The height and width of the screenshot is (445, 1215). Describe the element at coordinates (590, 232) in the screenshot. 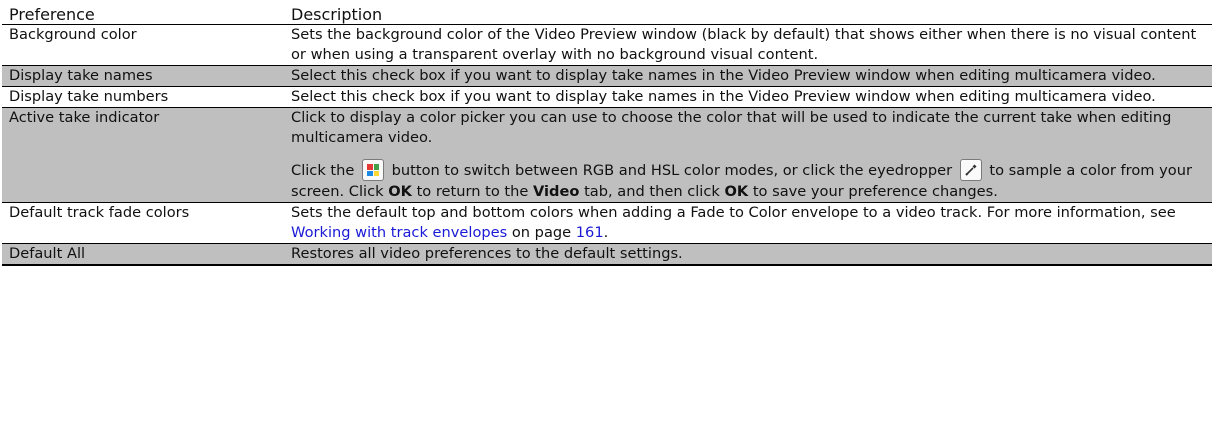

I see `page-161-link: 161` at that location.